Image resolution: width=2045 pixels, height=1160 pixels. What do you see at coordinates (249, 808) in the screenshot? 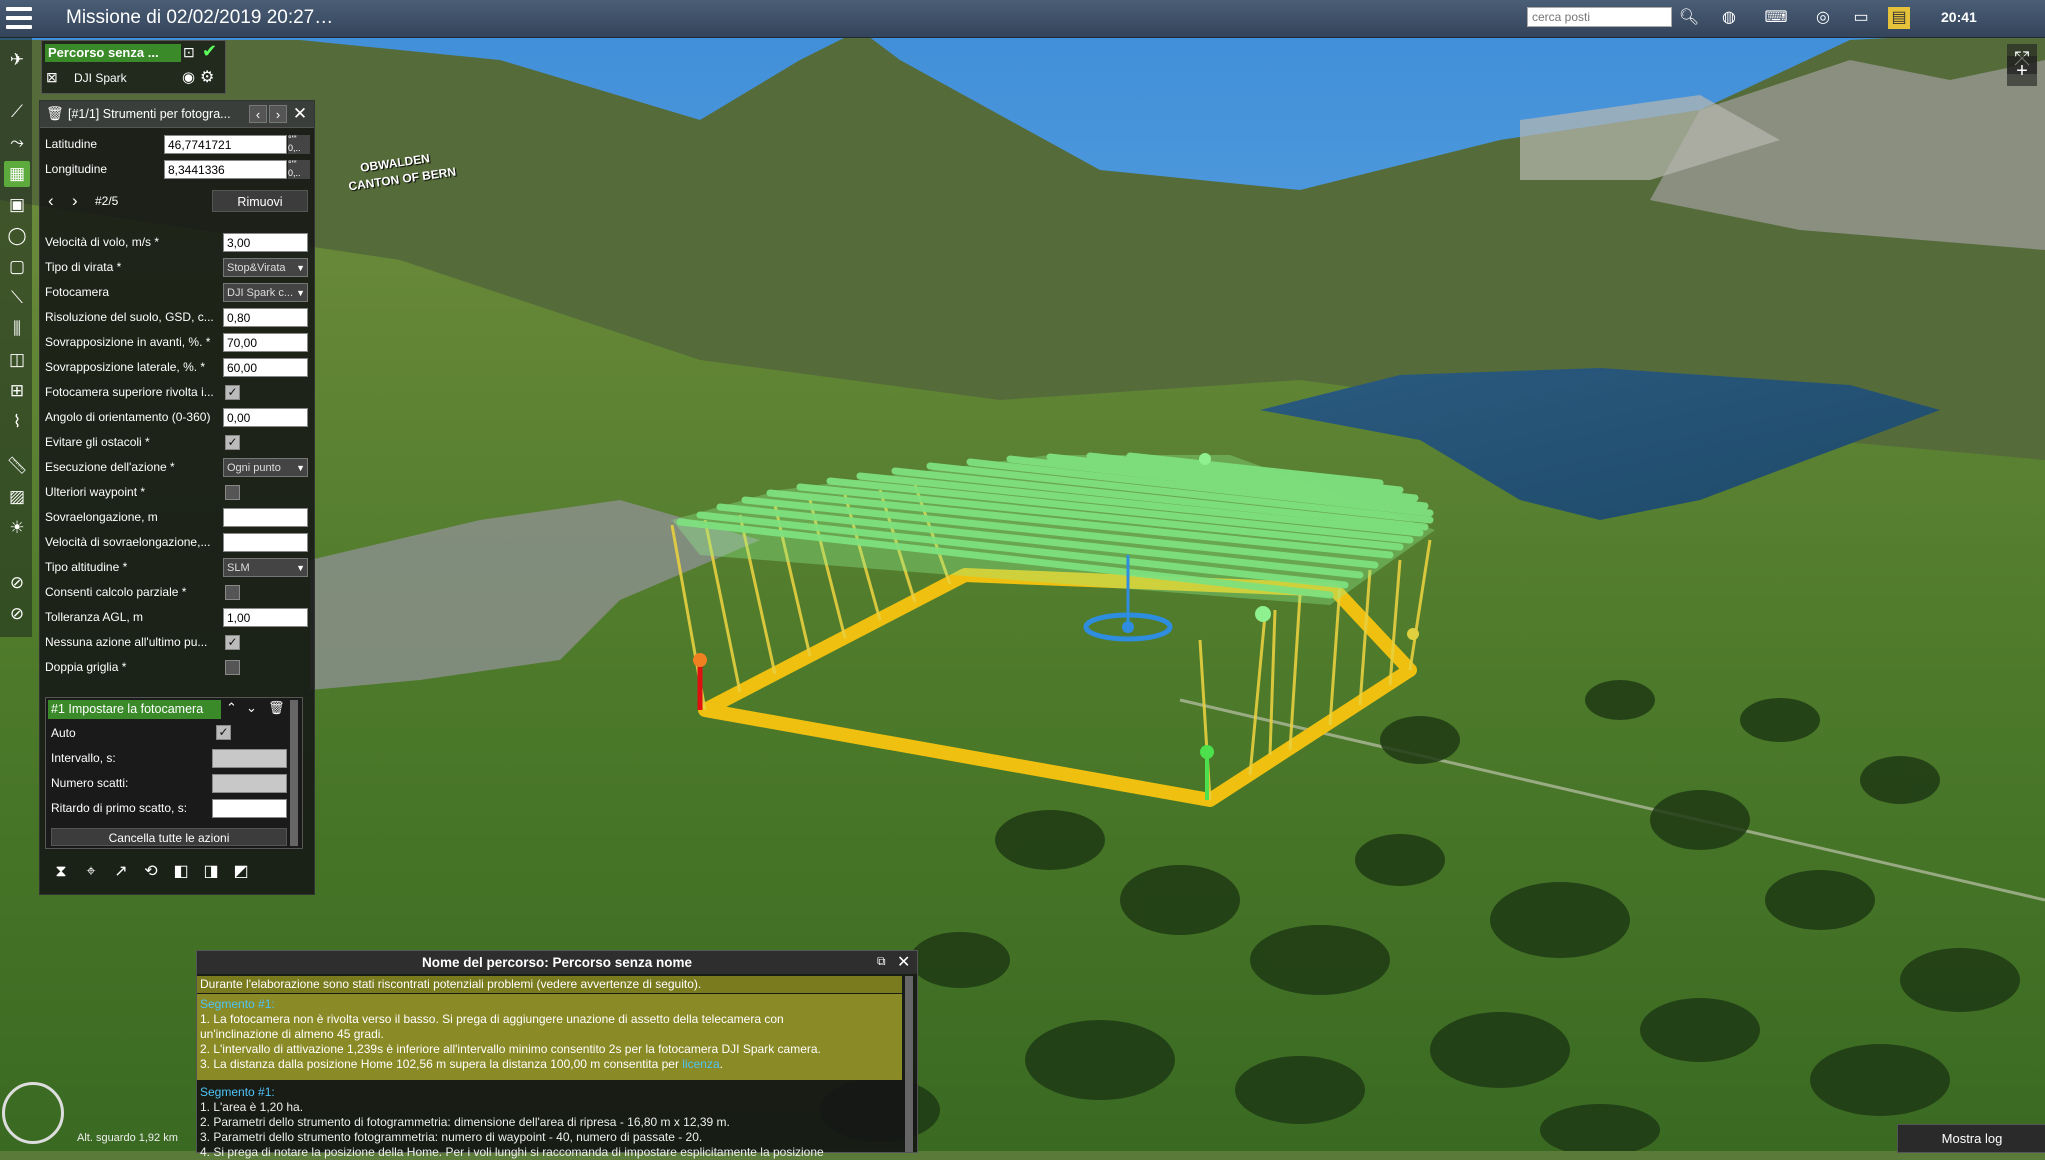
I see `delay-input` at bounding box center [249, 808].